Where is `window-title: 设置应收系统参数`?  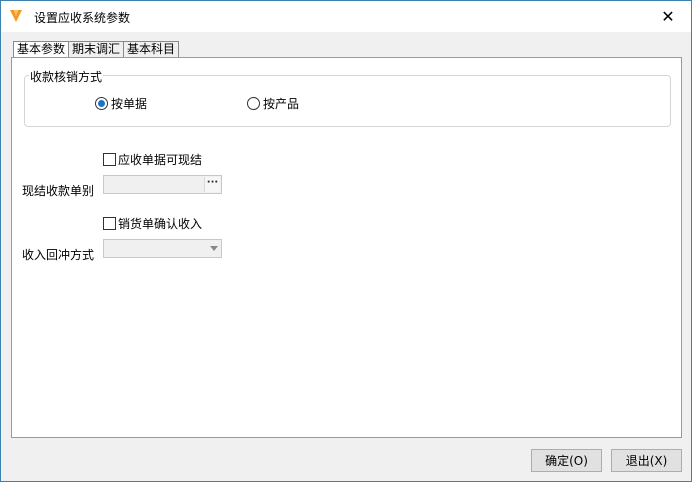 window-title: 设置应收系统参数 is located at coordinates (82, 18).